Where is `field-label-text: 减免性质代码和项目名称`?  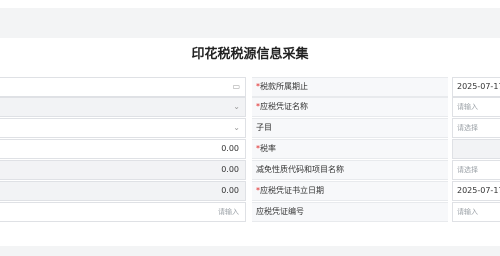
field-label-text: 减免性质代码和项目名称 is located at coordinates (300, 169).